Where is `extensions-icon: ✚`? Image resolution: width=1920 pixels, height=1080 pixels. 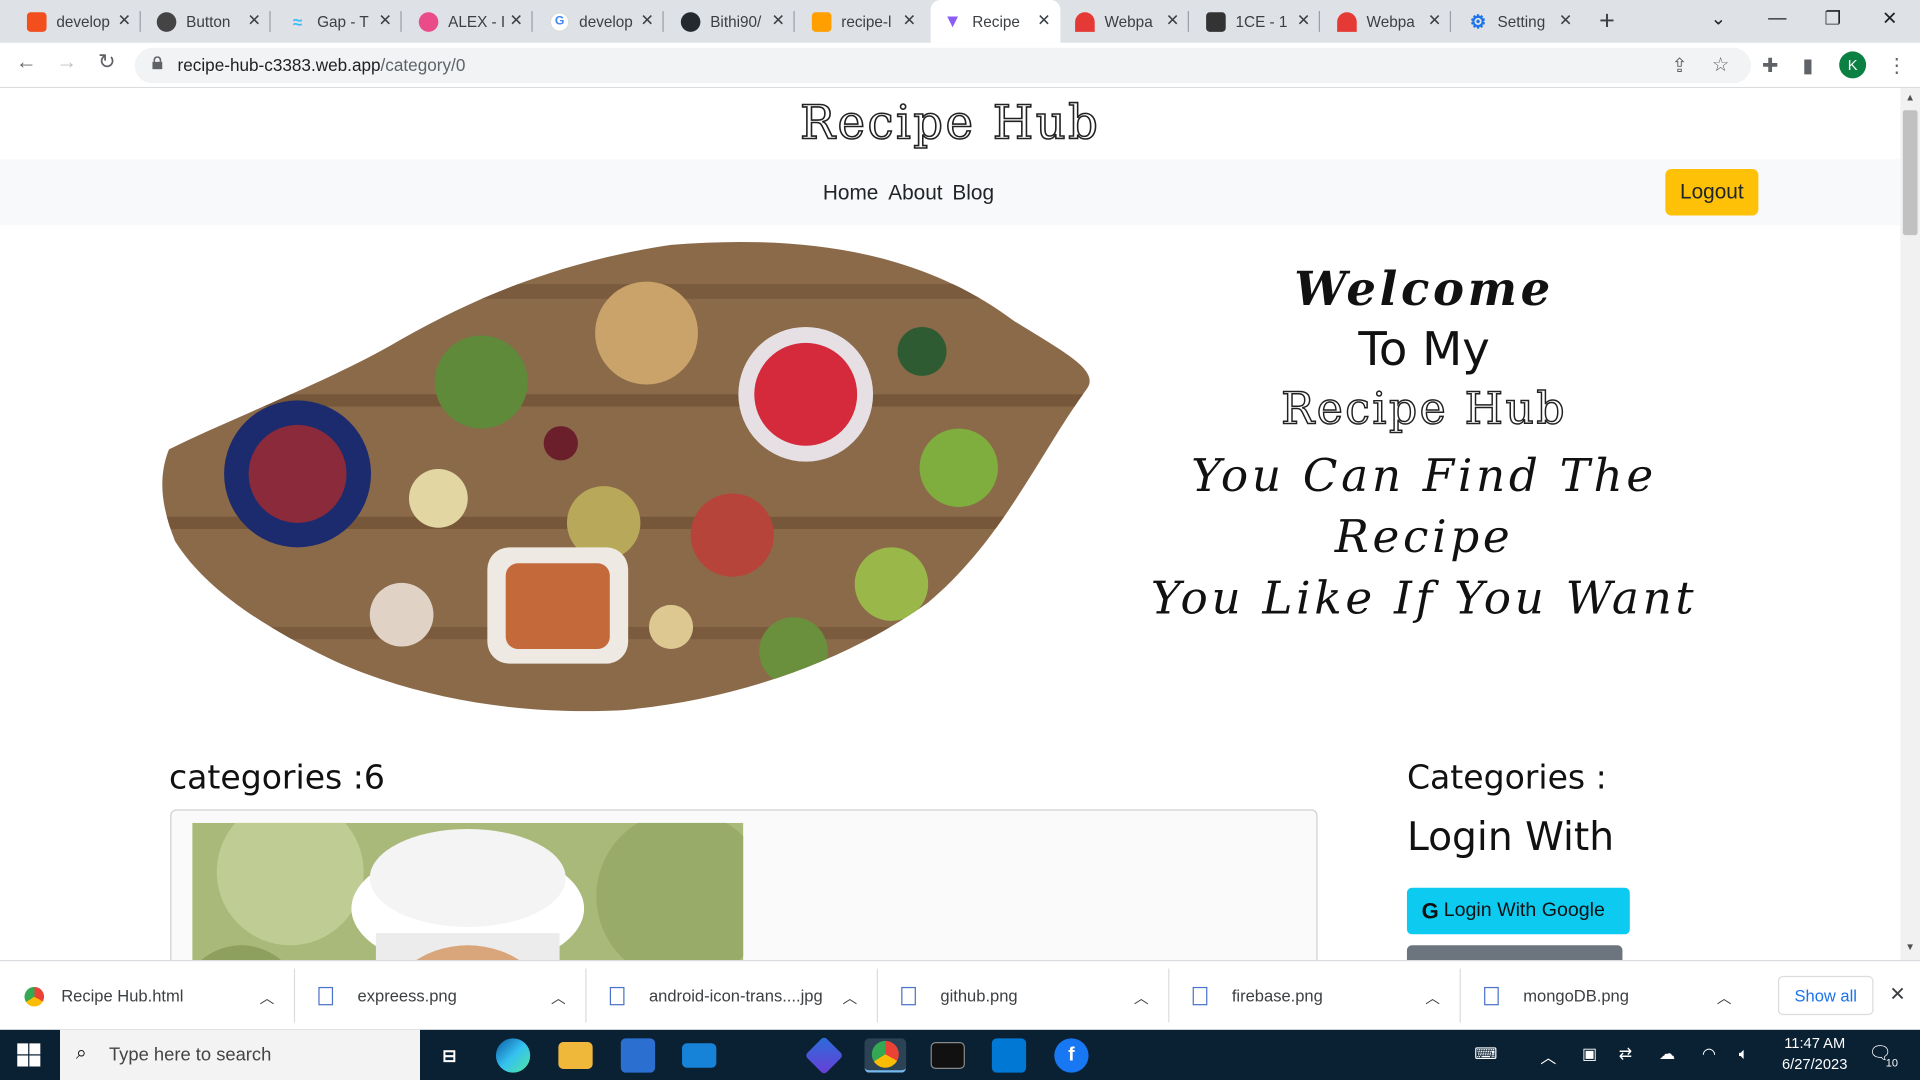
extensions-icon: ✚ is located at coordinates (1770, 66).